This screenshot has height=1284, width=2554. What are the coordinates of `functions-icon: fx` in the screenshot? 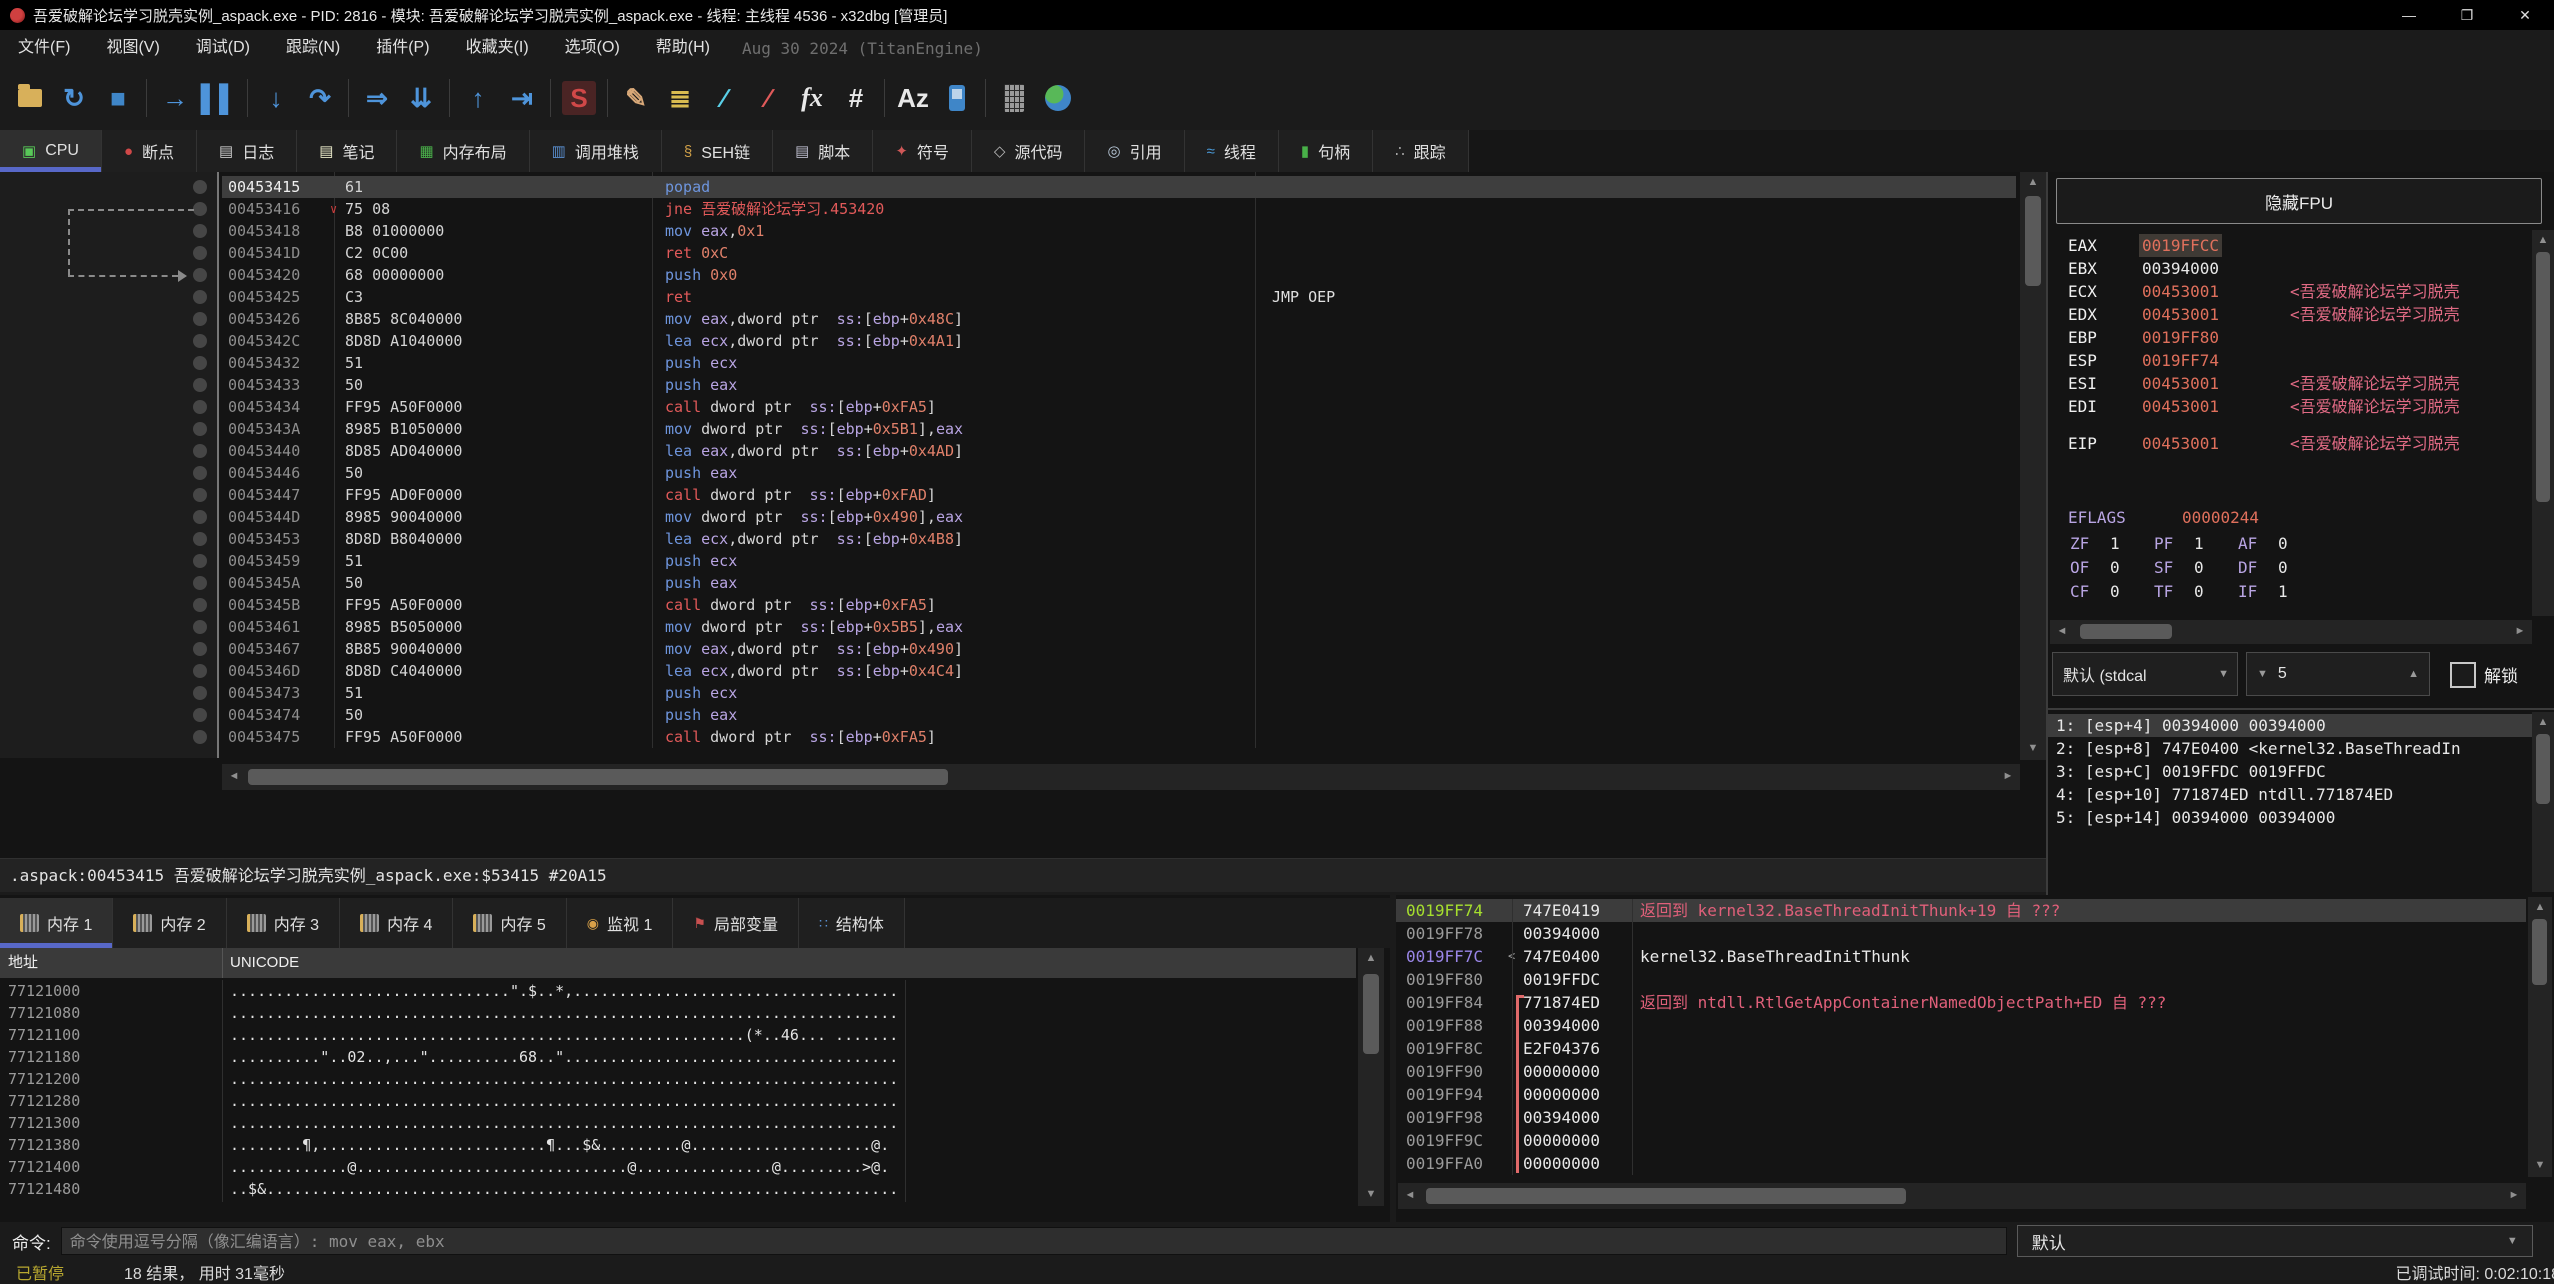 It's located at (812, 98).